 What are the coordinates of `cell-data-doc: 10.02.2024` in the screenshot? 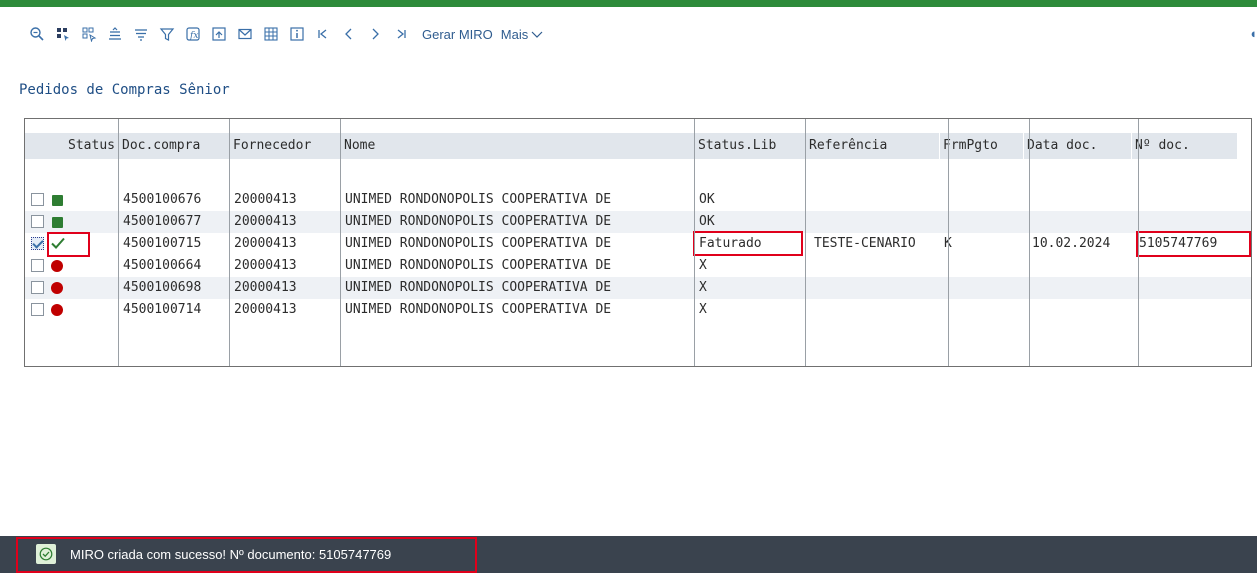 It's located at (1071, 243).